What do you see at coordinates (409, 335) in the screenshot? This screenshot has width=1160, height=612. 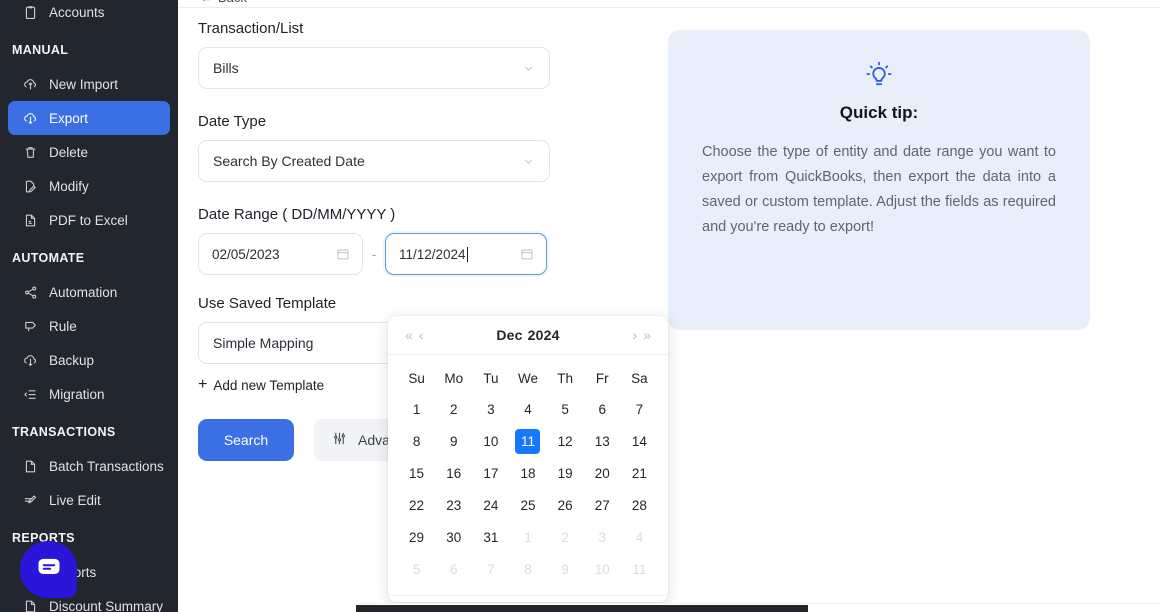 I see `prev-year-button: «` at bounding box center [409, 335].